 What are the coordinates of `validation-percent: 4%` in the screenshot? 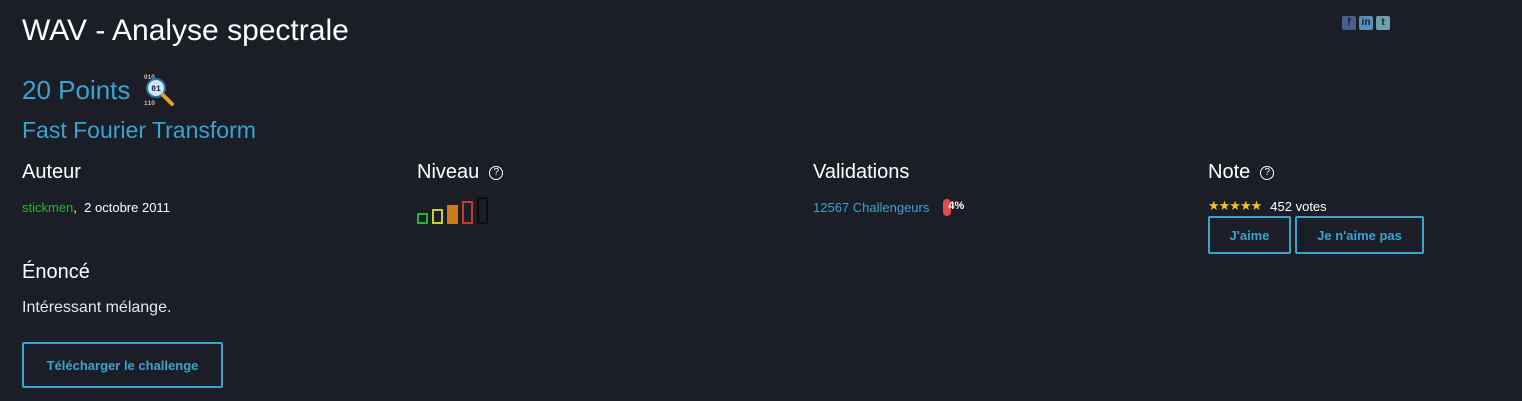 It's located at (956, 206).